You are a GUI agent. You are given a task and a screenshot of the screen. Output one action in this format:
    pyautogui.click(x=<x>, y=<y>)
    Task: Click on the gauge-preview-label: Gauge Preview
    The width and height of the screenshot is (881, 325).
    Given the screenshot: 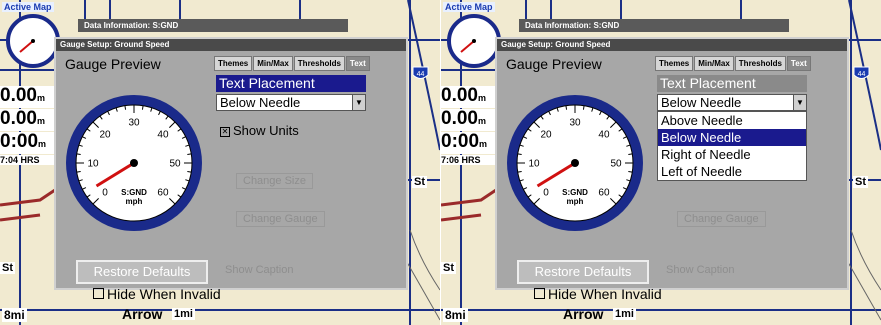 What is the action you would take?
    pyautogui.click(x=113, y=64)
    